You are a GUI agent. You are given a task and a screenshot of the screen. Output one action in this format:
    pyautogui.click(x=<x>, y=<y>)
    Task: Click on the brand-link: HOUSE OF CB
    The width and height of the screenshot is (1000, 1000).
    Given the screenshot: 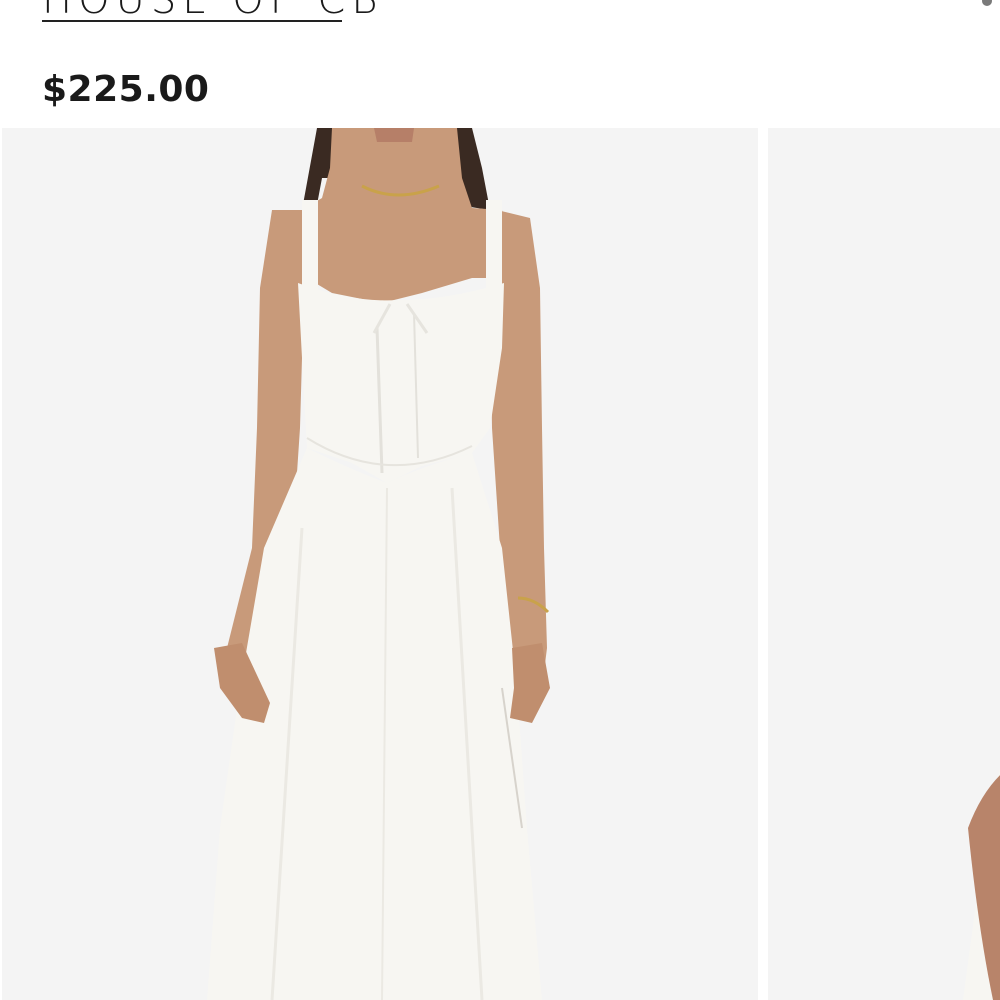 What is the action you would take?
    pyautogui.click(x=213, y=10)
    